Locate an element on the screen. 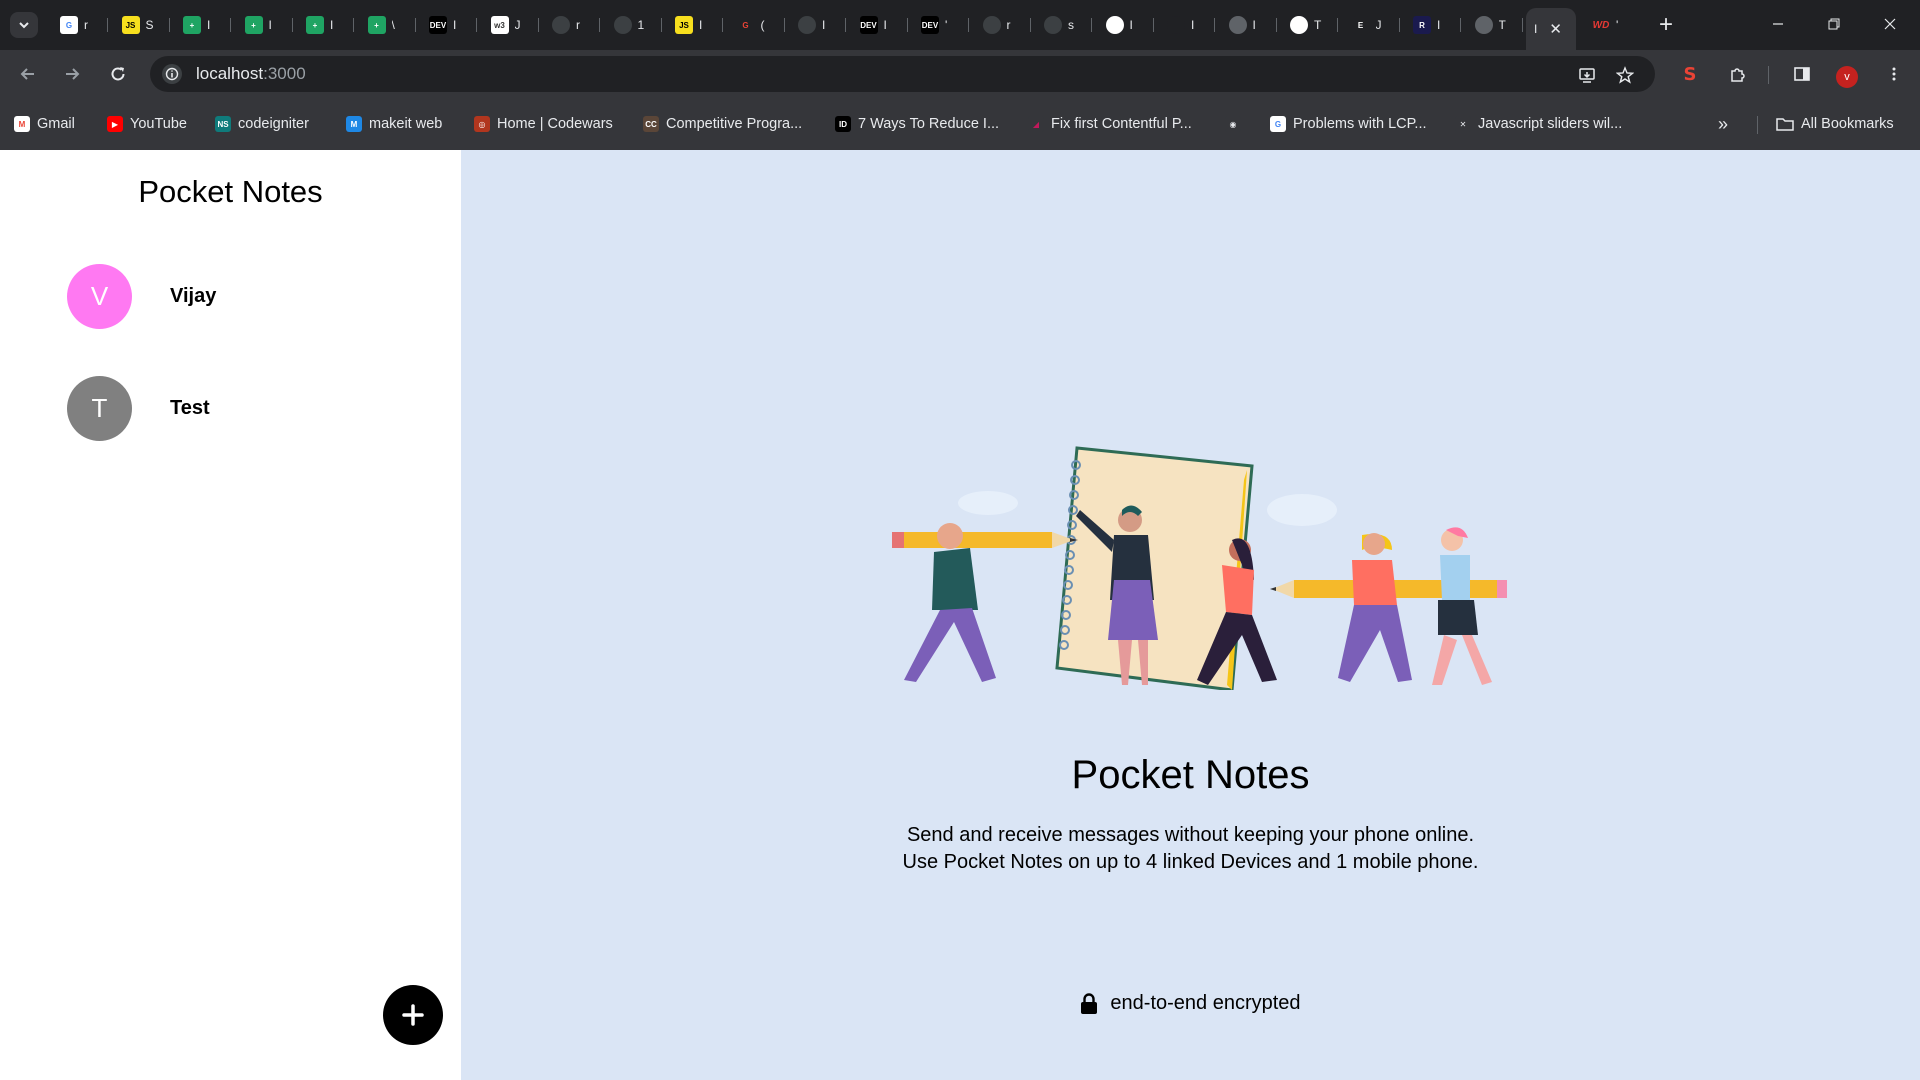 The image size is (1920, 1080). browser-tab: w3 J is located at coordinates (511, 25).